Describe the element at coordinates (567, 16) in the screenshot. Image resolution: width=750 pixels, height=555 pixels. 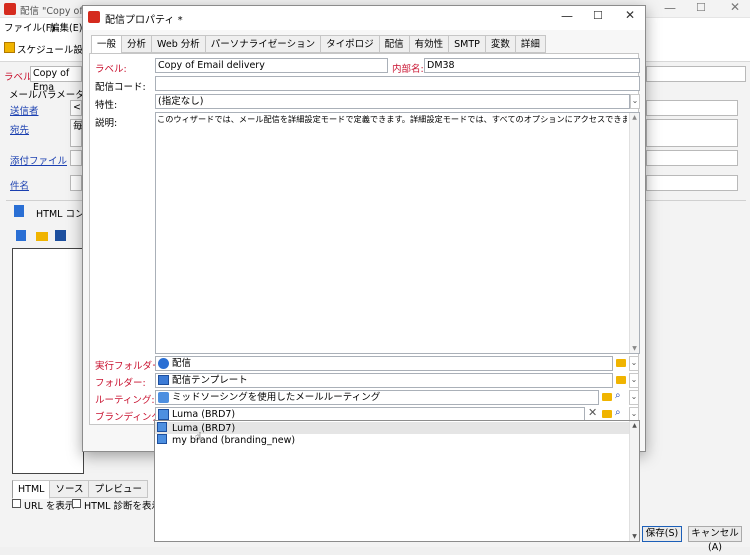
I see `minimize-icon: —` at that location.